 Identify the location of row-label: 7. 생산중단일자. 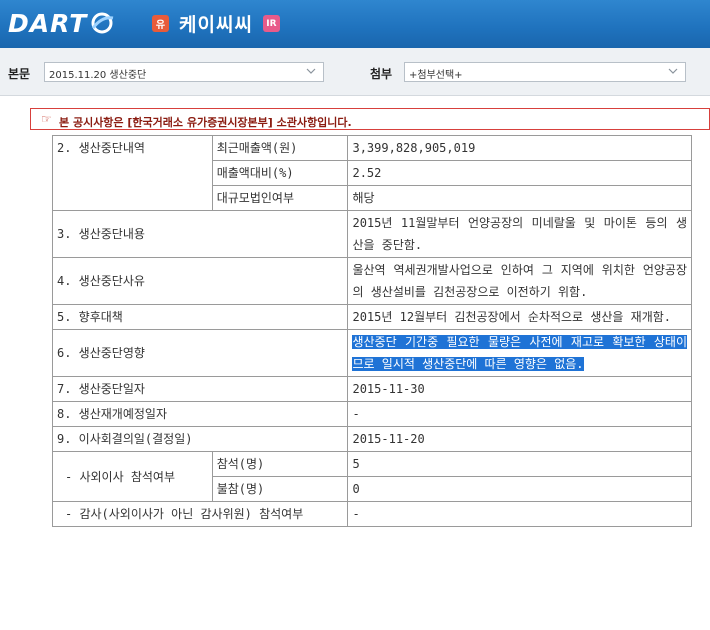
(200, 389).